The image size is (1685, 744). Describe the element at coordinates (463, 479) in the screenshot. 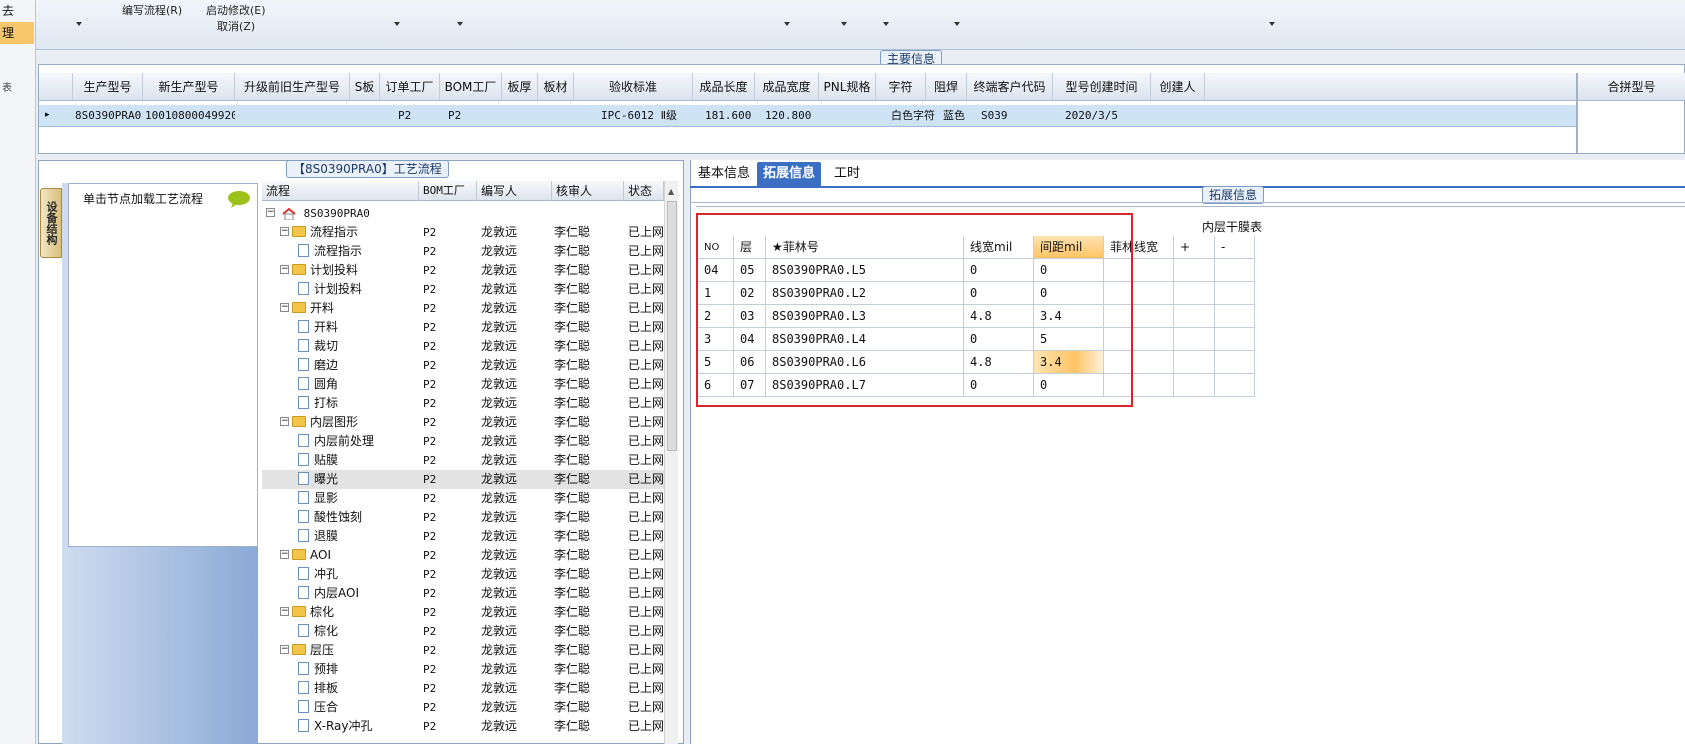

I see `tree-row: 曝光 P2 龙敦远 李仁聪 已上网` at that location.